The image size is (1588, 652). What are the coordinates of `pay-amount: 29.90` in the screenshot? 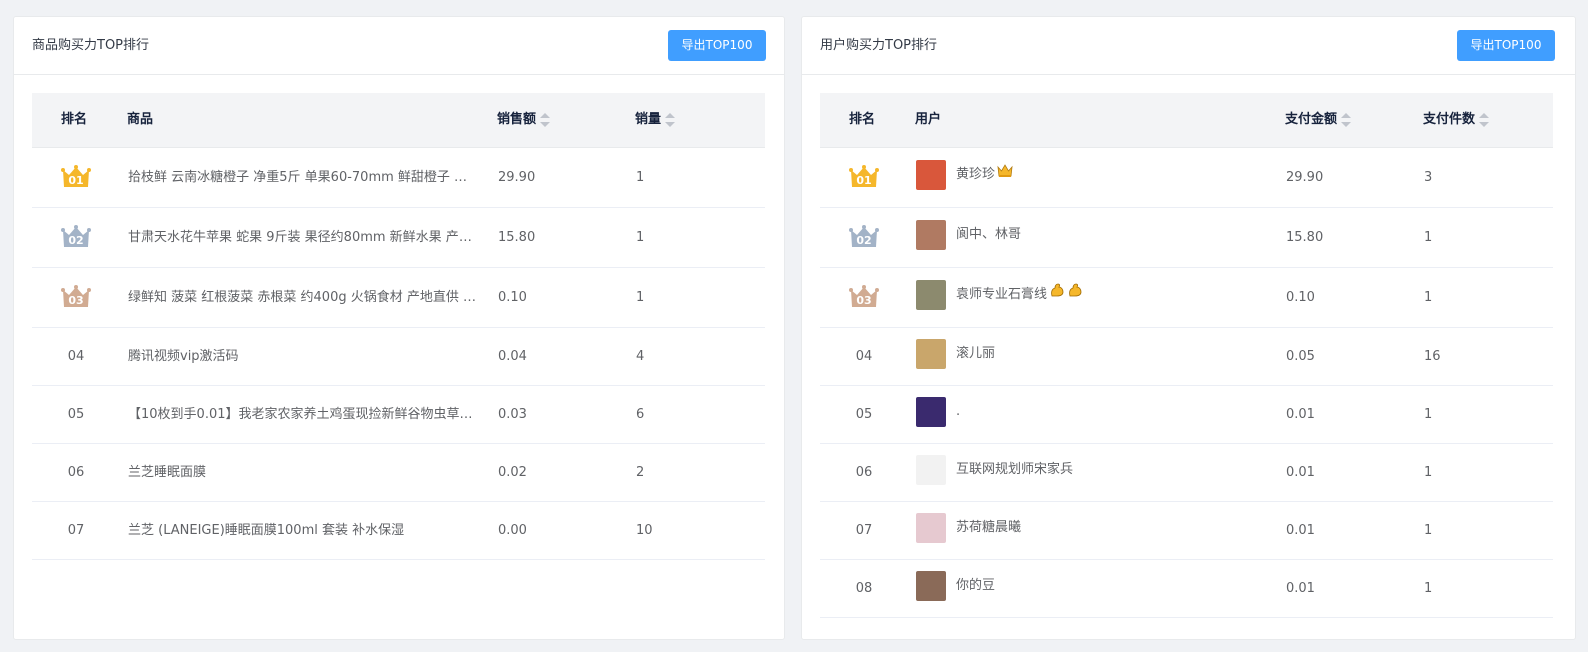 It's located at (1305, 177).